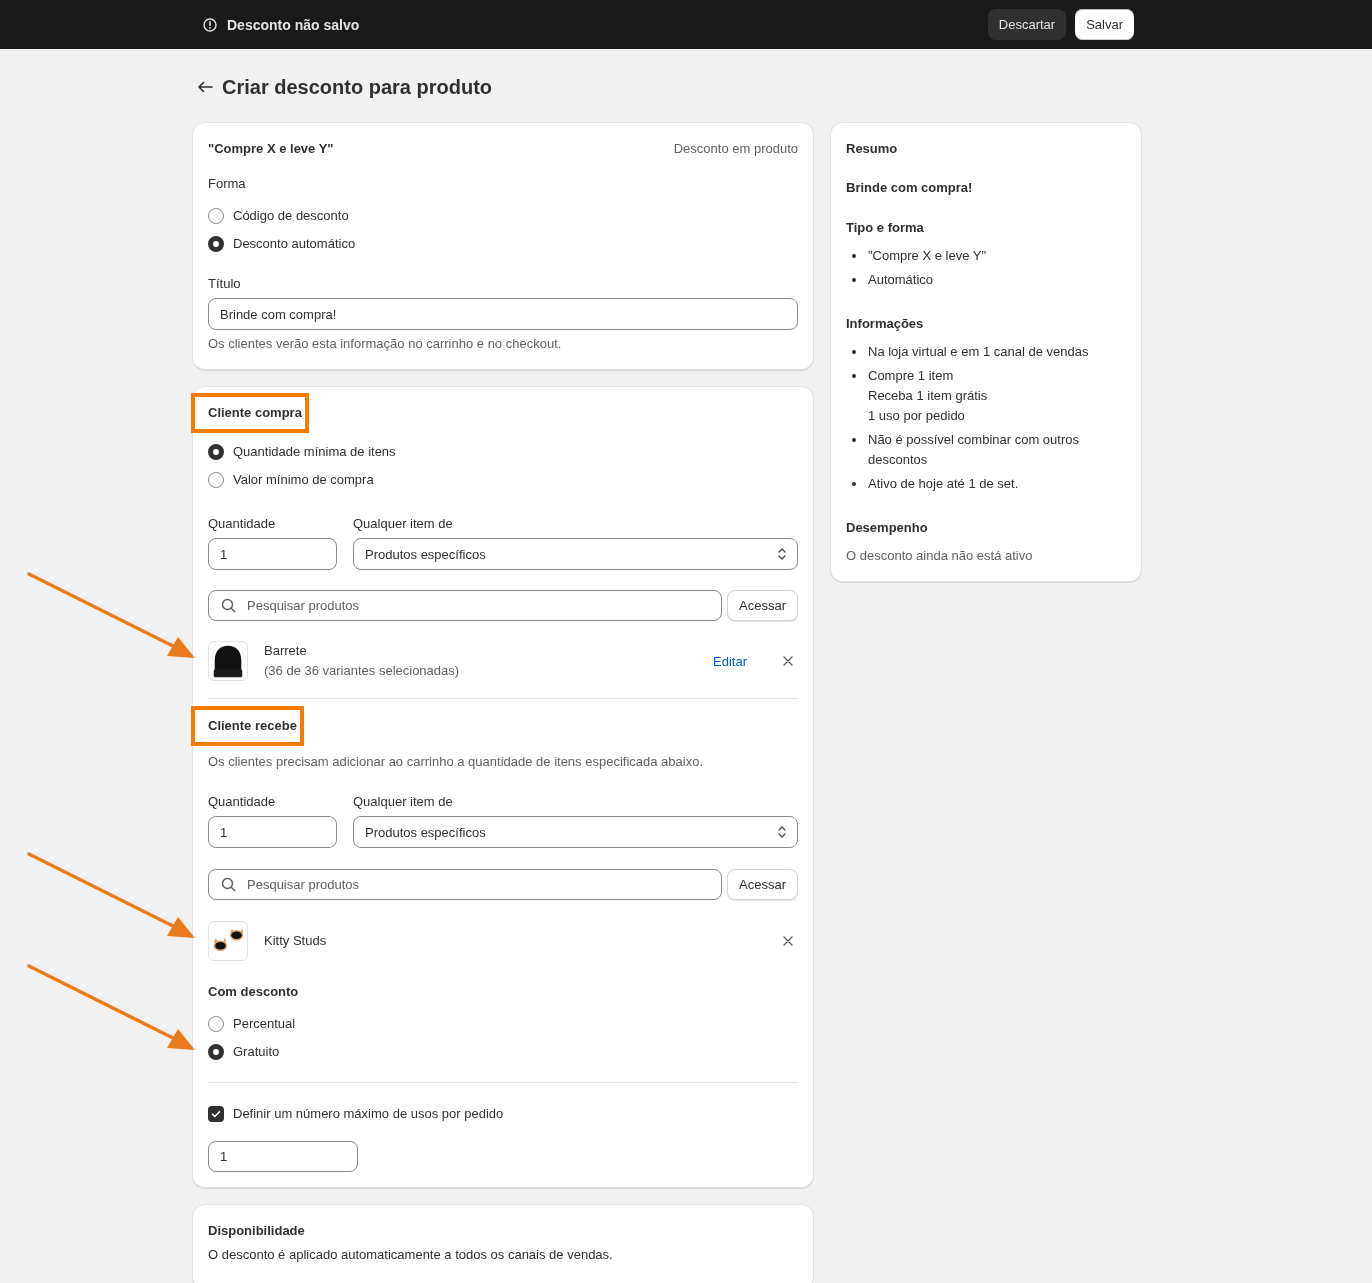 The height and width of the screenshot is (1283, 1372). What do you see at coordinates (979, 352) in the screenshot?
I see `summary-detail: Na loja virtual e em 1 canal de vendas` at bounding box center [979, 352].